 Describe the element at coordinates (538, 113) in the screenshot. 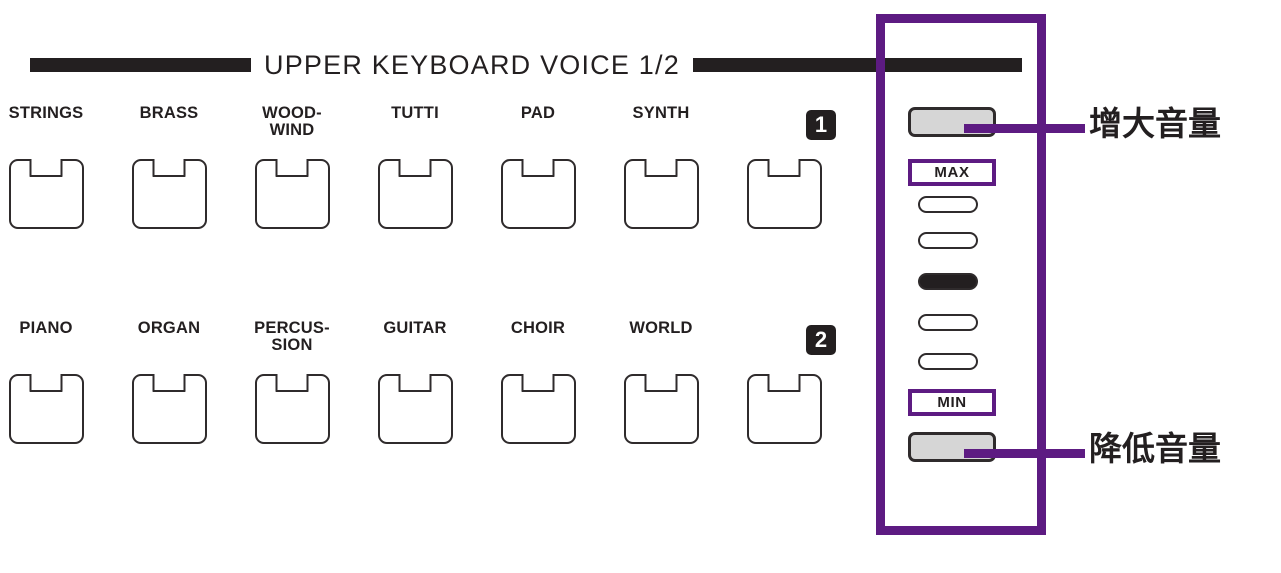

I see `voice-label-pad: PAD` at that location.